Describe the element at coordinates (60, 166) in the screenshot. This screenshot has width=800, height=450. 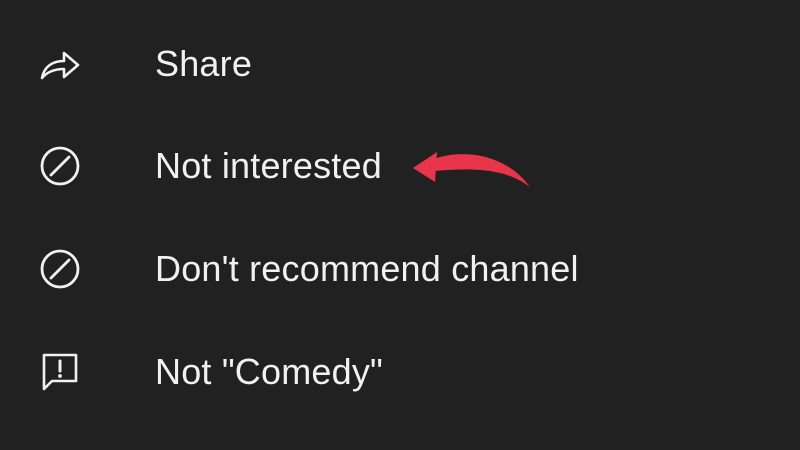
I see `not-interested-icon` at that location.